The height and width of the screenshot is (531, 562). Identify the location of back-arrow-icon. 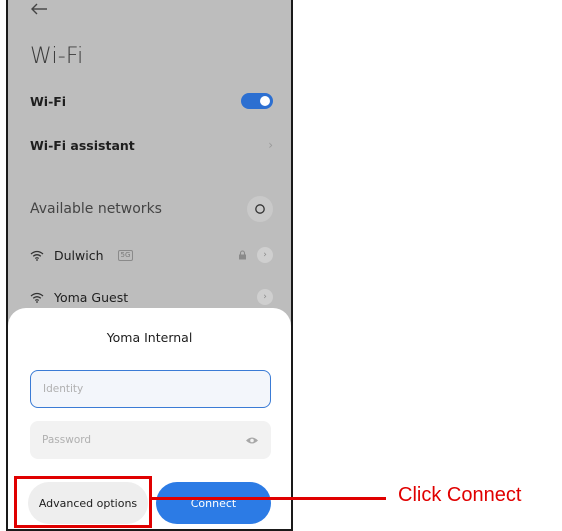
(39, 9).